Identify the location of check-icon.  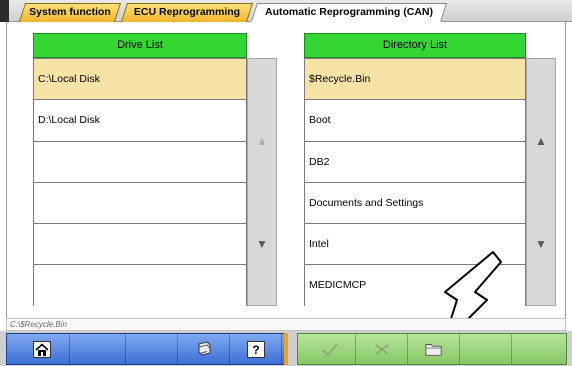
(330, 349).